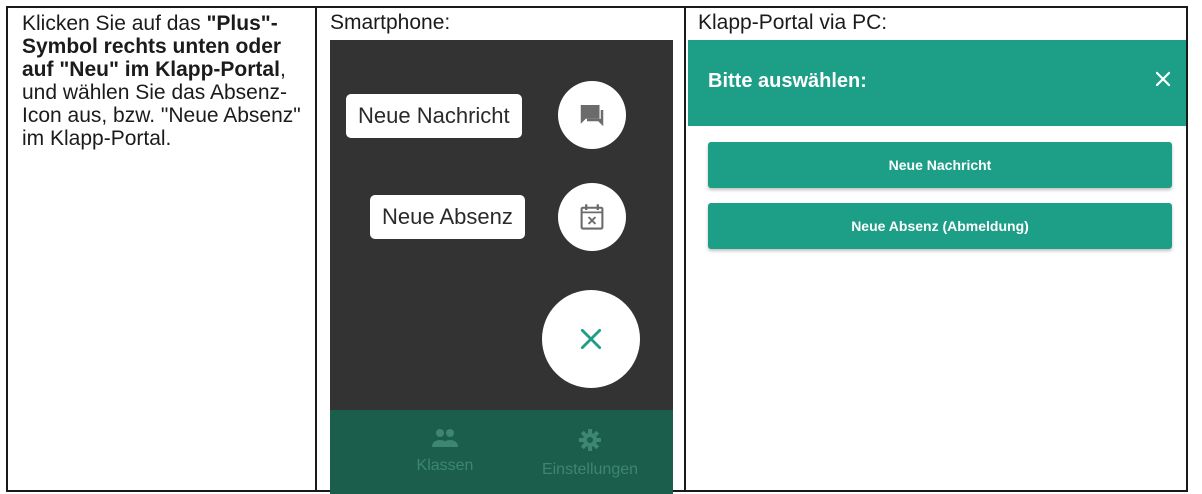 Image resolution: width=1202 pixels, height=494 pixels. I want to click on close-fab-button, so click(591, 339).